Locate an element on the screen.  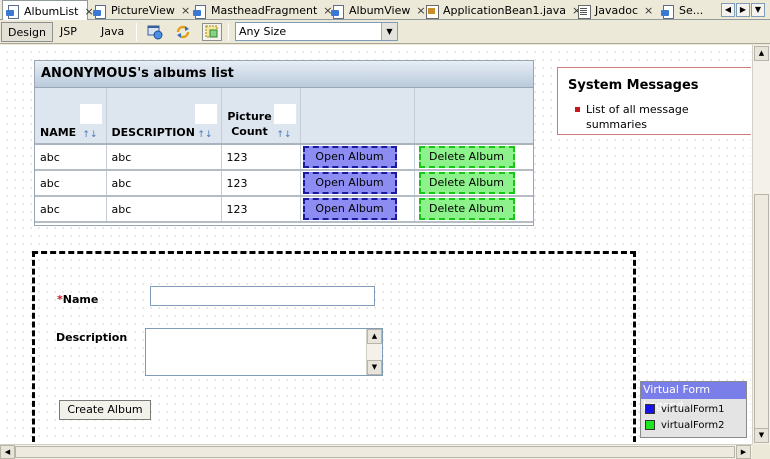
scroll-tabs-left-button: ◀ is located at coordinates (728, 10).